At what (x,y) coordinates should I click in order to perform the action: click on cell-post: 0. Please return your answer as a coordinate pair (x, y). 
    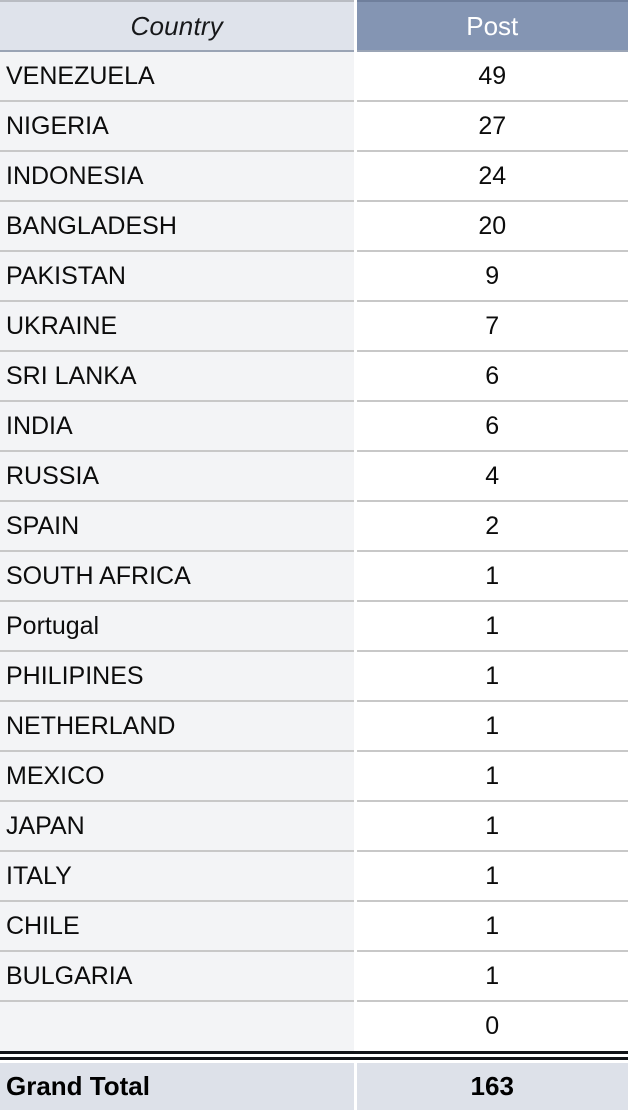
    Looking at the image, I should click on (491, 1025).